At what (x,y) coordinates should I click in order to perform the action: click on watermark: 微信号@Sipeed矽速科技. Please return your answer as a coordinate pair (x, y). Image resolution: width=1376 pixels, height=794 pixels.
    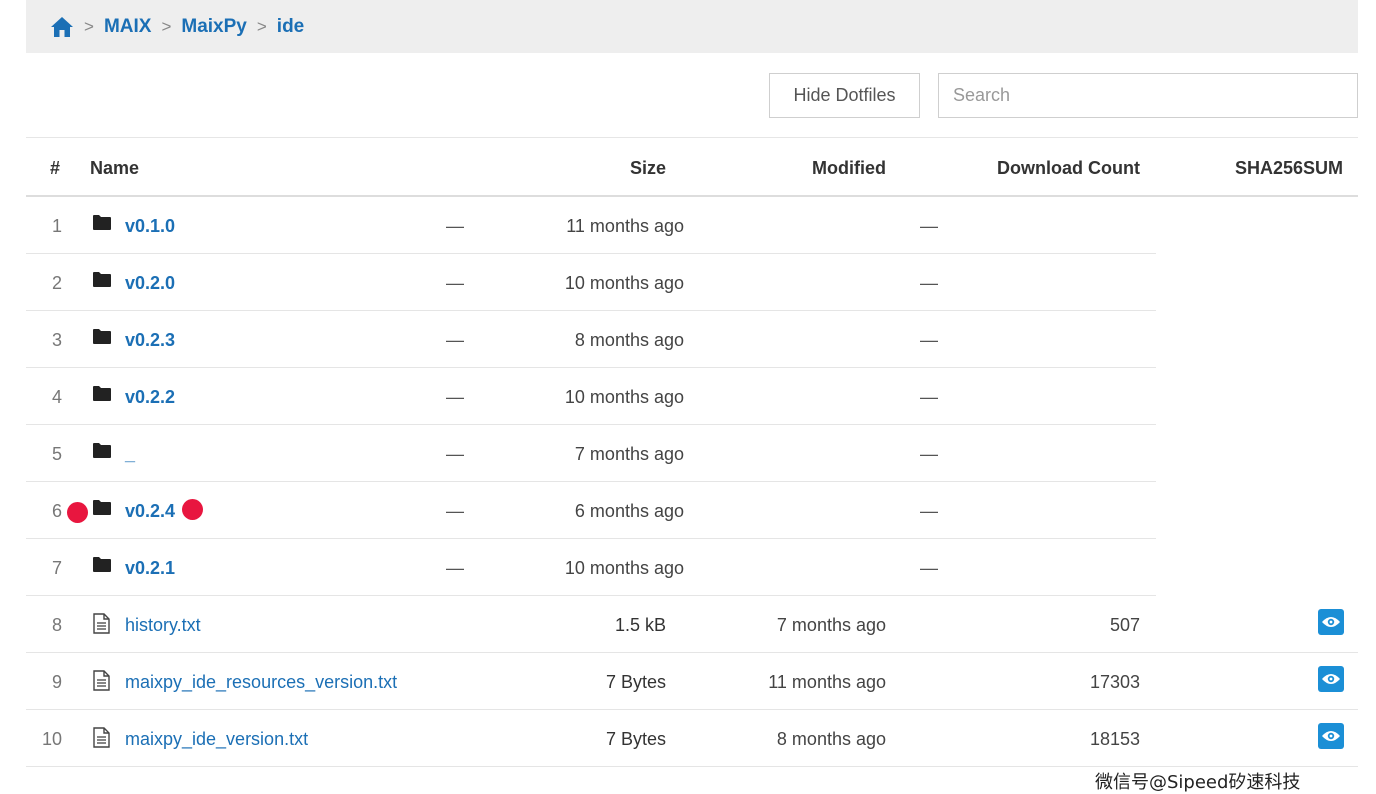
    Looking at the image, I should click on (1198, 782).